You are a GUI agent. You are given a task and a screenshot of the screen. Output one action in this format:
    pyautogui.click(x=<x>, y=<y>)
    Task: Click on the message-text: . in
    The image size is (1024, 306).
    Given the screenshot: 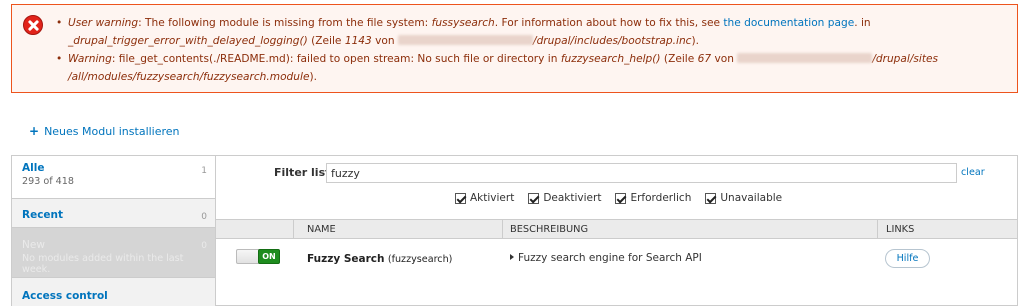 What is the action you would take?
    pyautogui.click(x=862, y=23)
    